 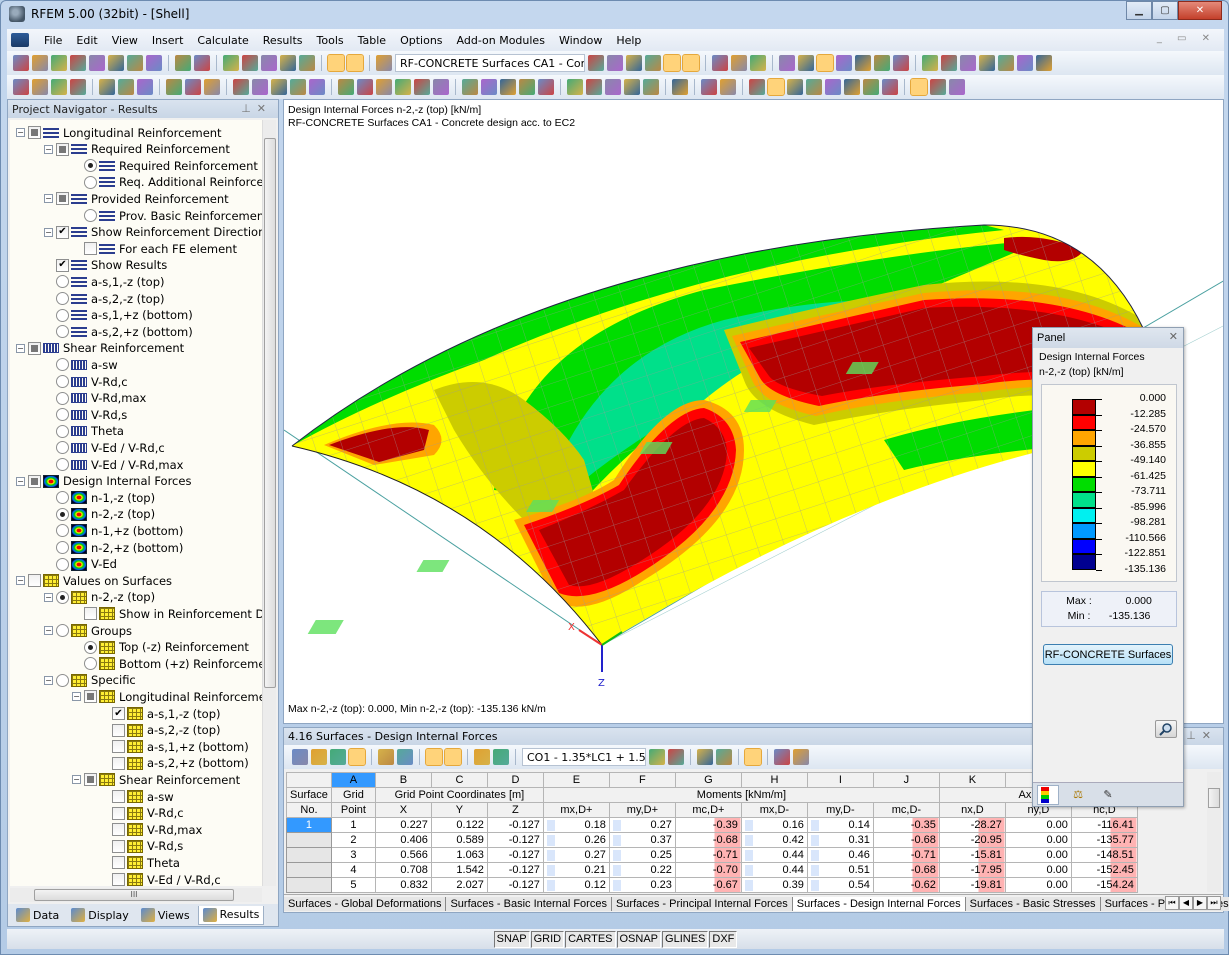 What do you see at coordinates (86, 381) in the screenshot?
I see `tree-item-v-rd-c: V-Rd,c` at bounding box center [86, 381].